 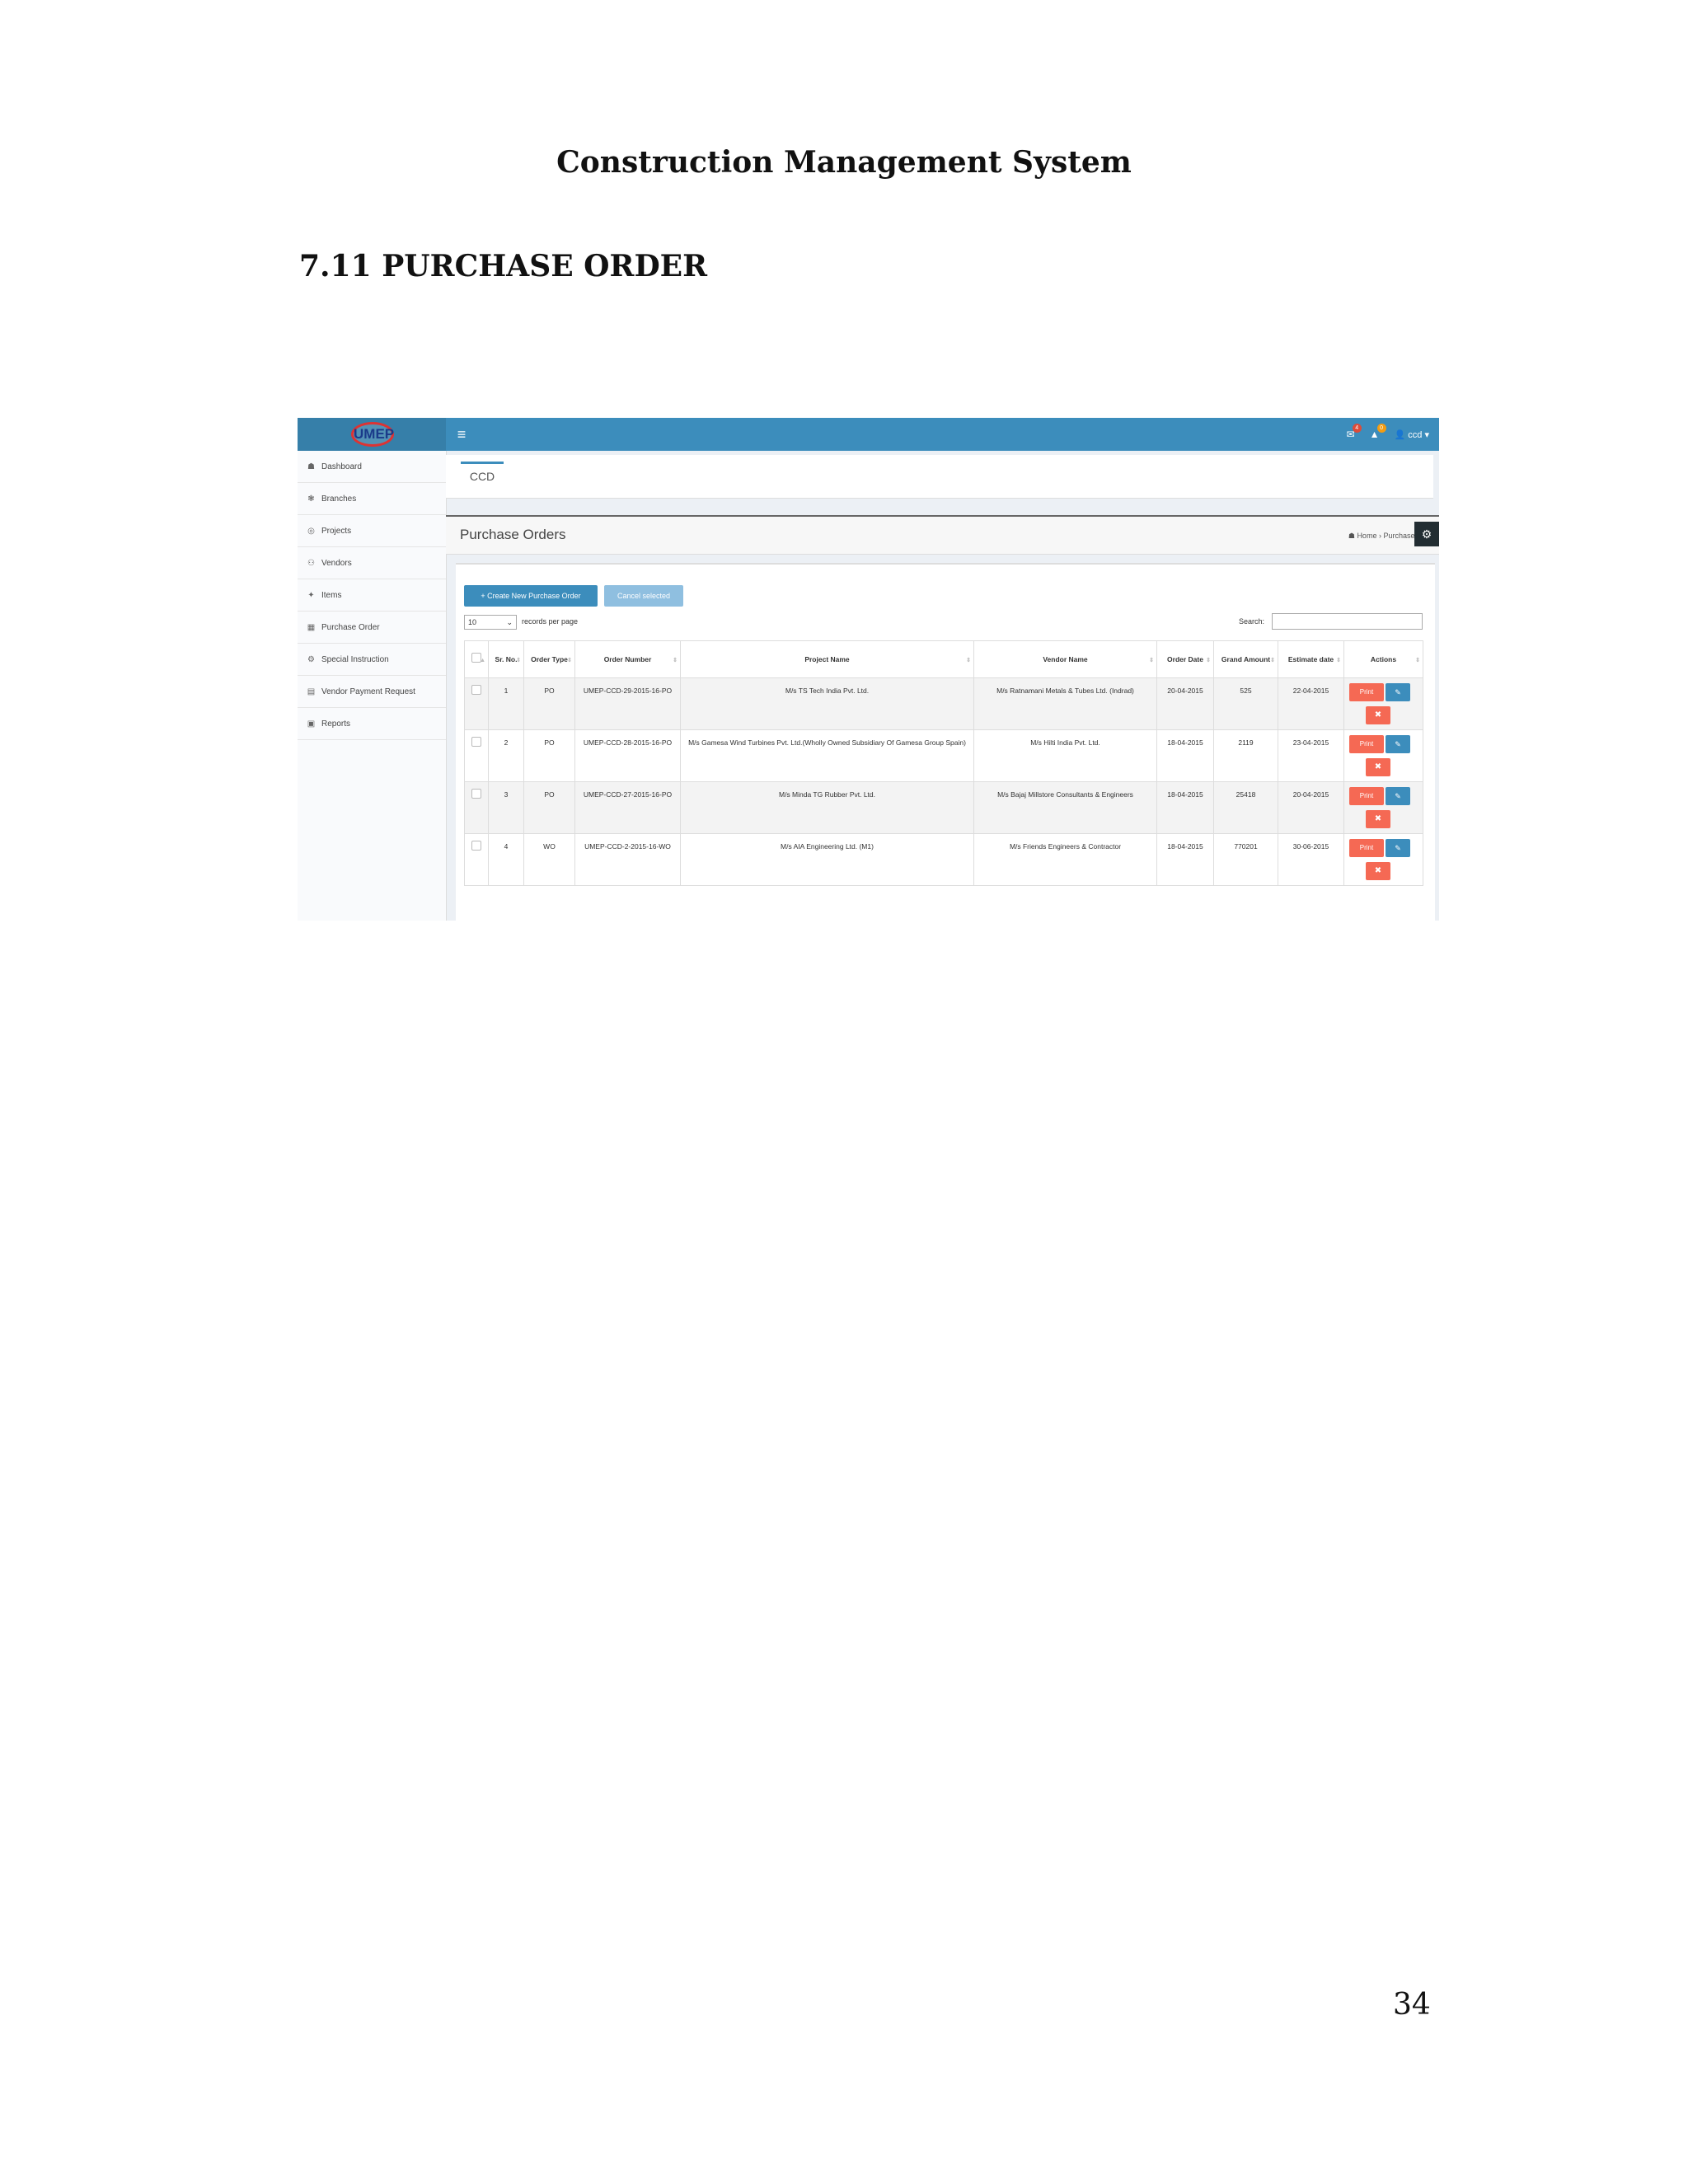 What do you see at coordinates (627, 659) in the screenshot?
I see `column-header: Order Number ⇕` at bounding box center [627, 659].